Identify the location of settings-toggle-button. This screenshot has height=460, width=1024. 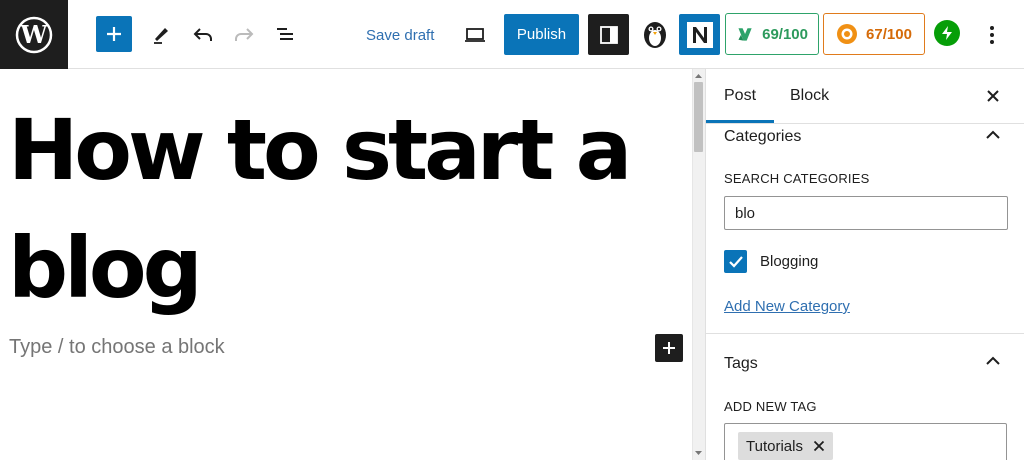
(608, 34).